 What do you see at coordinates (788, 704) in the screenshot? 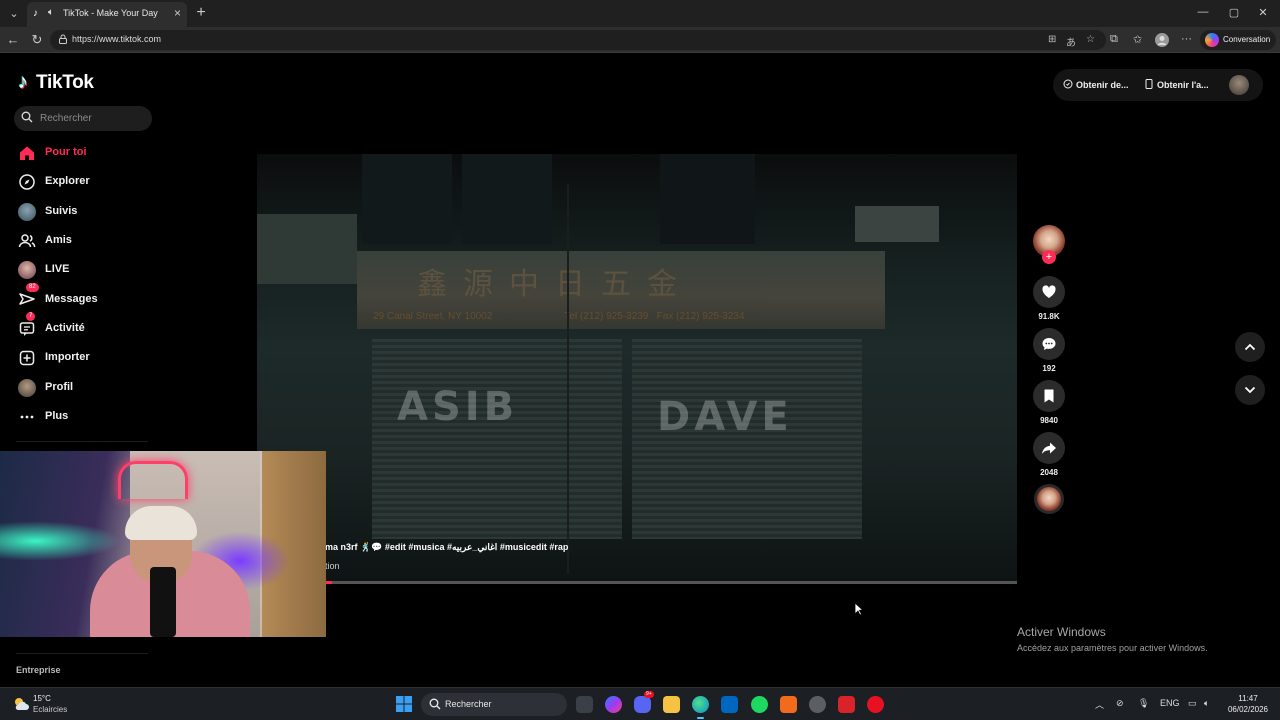
I see `ableton-app-icon` at bounding box center [788, 704].